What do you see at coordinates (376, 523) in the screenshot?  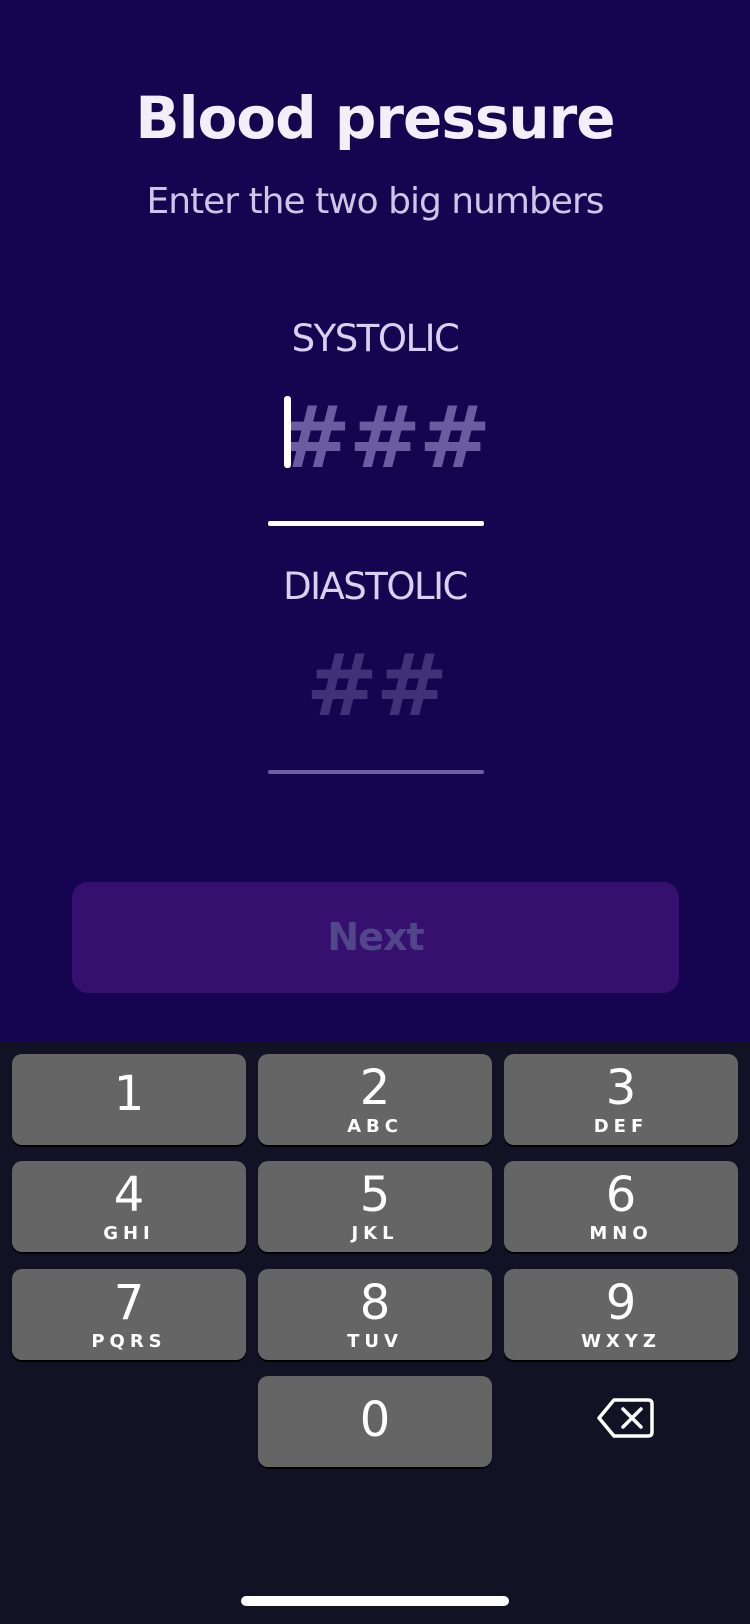 I see `systolic-underline` at bounding box center [376, 523].